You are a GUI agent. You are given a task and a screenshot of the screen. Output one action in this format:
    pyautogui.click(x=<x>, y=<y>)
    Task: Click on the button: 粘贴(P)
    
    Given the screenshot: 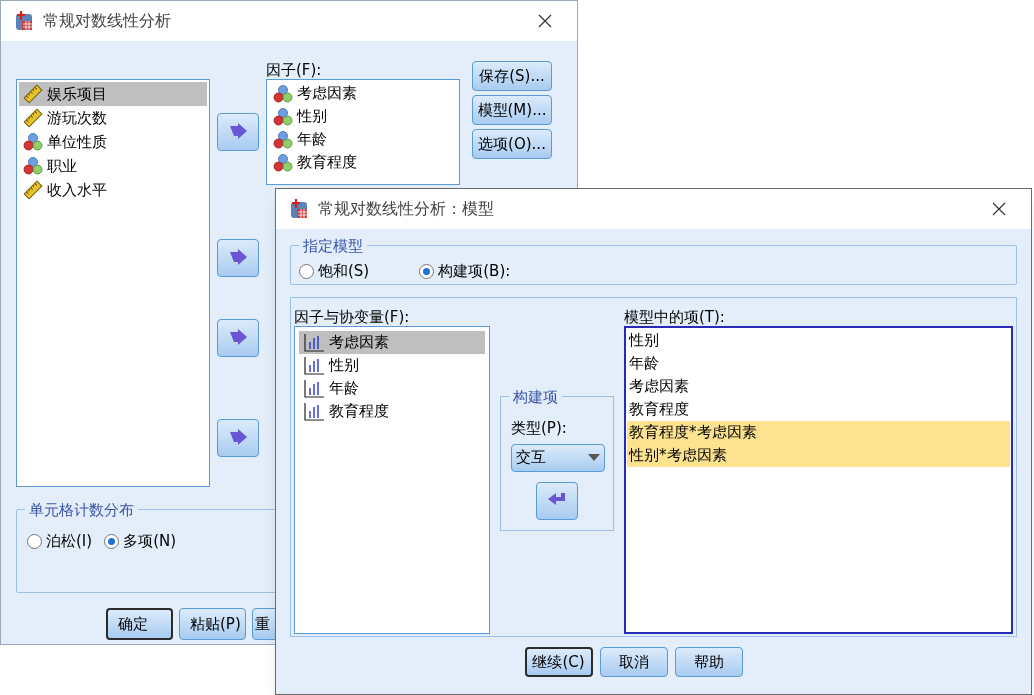 What is the action you would take?
    pyautogui.click(x=212, y=624)
    